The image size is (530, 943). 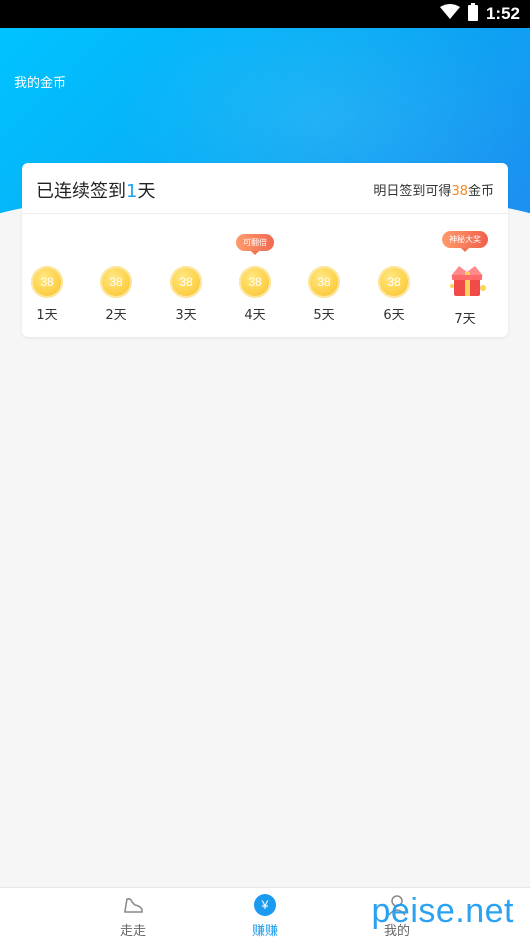 I want to click on checkin-day-3: 38 3天, so click(x=186, y=275).